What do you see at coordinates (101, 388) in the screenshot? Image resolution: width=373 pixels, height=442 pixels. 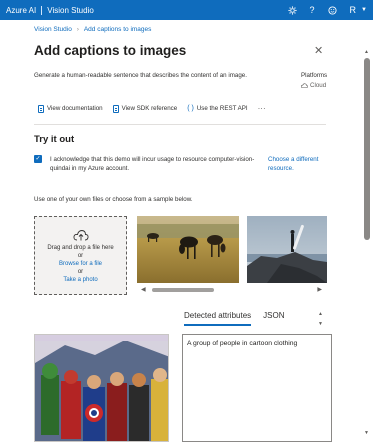 I see `selected-image-preview` at bounding box center [101, 388].